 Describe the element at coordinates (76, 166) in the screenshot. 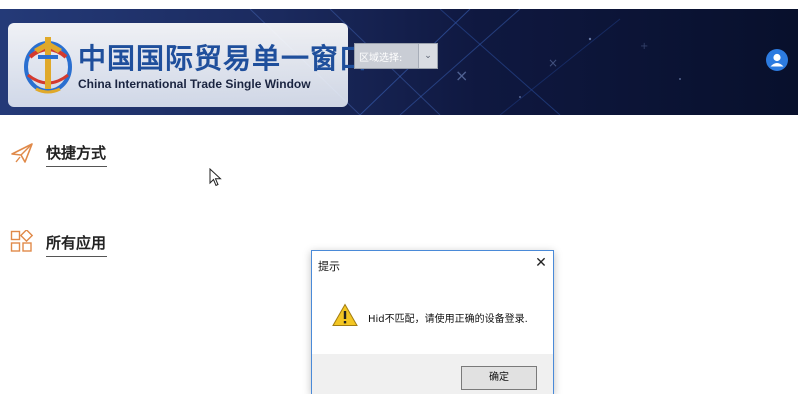

I see `shortcuts-underline` at that location.